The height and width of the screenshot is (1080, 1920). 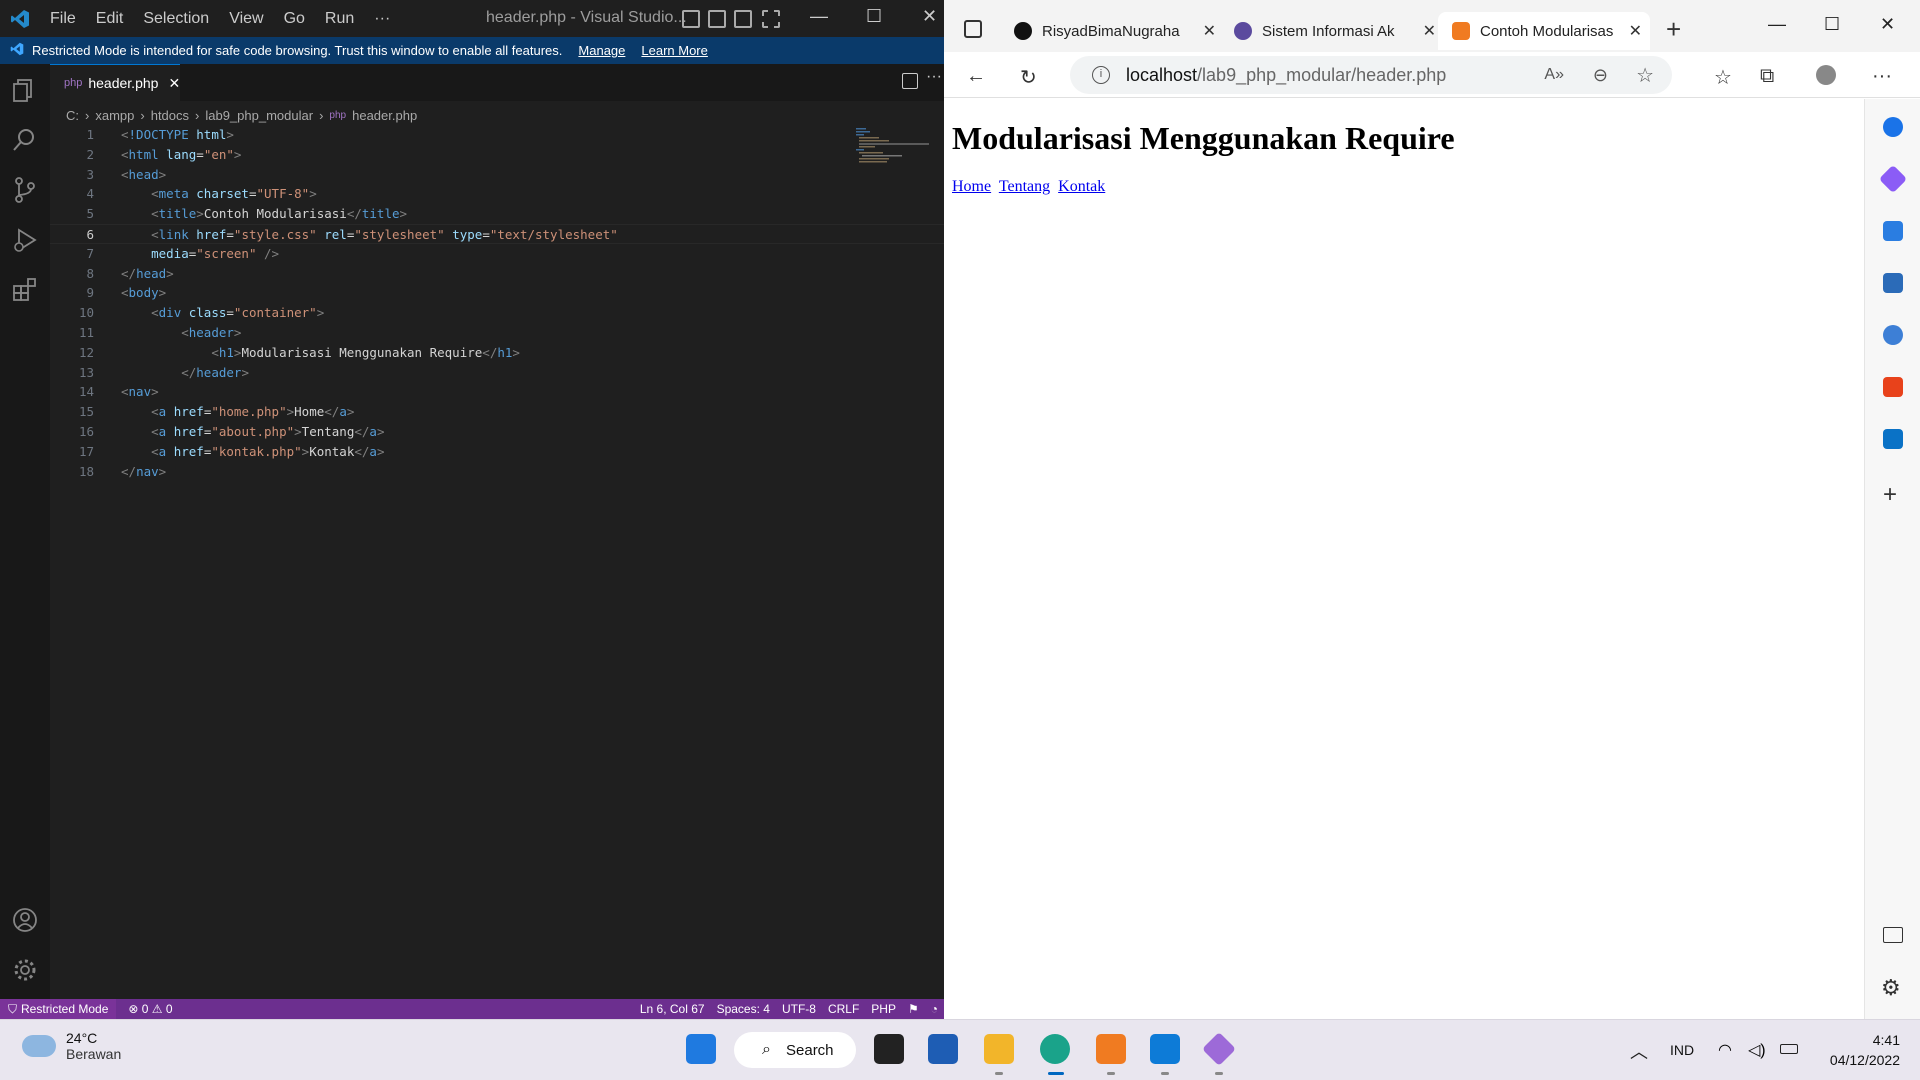 What do you see at coordinates (976, 76) in the screenshot?
I see `back-icon: ←` at bounding box center [976, 76].